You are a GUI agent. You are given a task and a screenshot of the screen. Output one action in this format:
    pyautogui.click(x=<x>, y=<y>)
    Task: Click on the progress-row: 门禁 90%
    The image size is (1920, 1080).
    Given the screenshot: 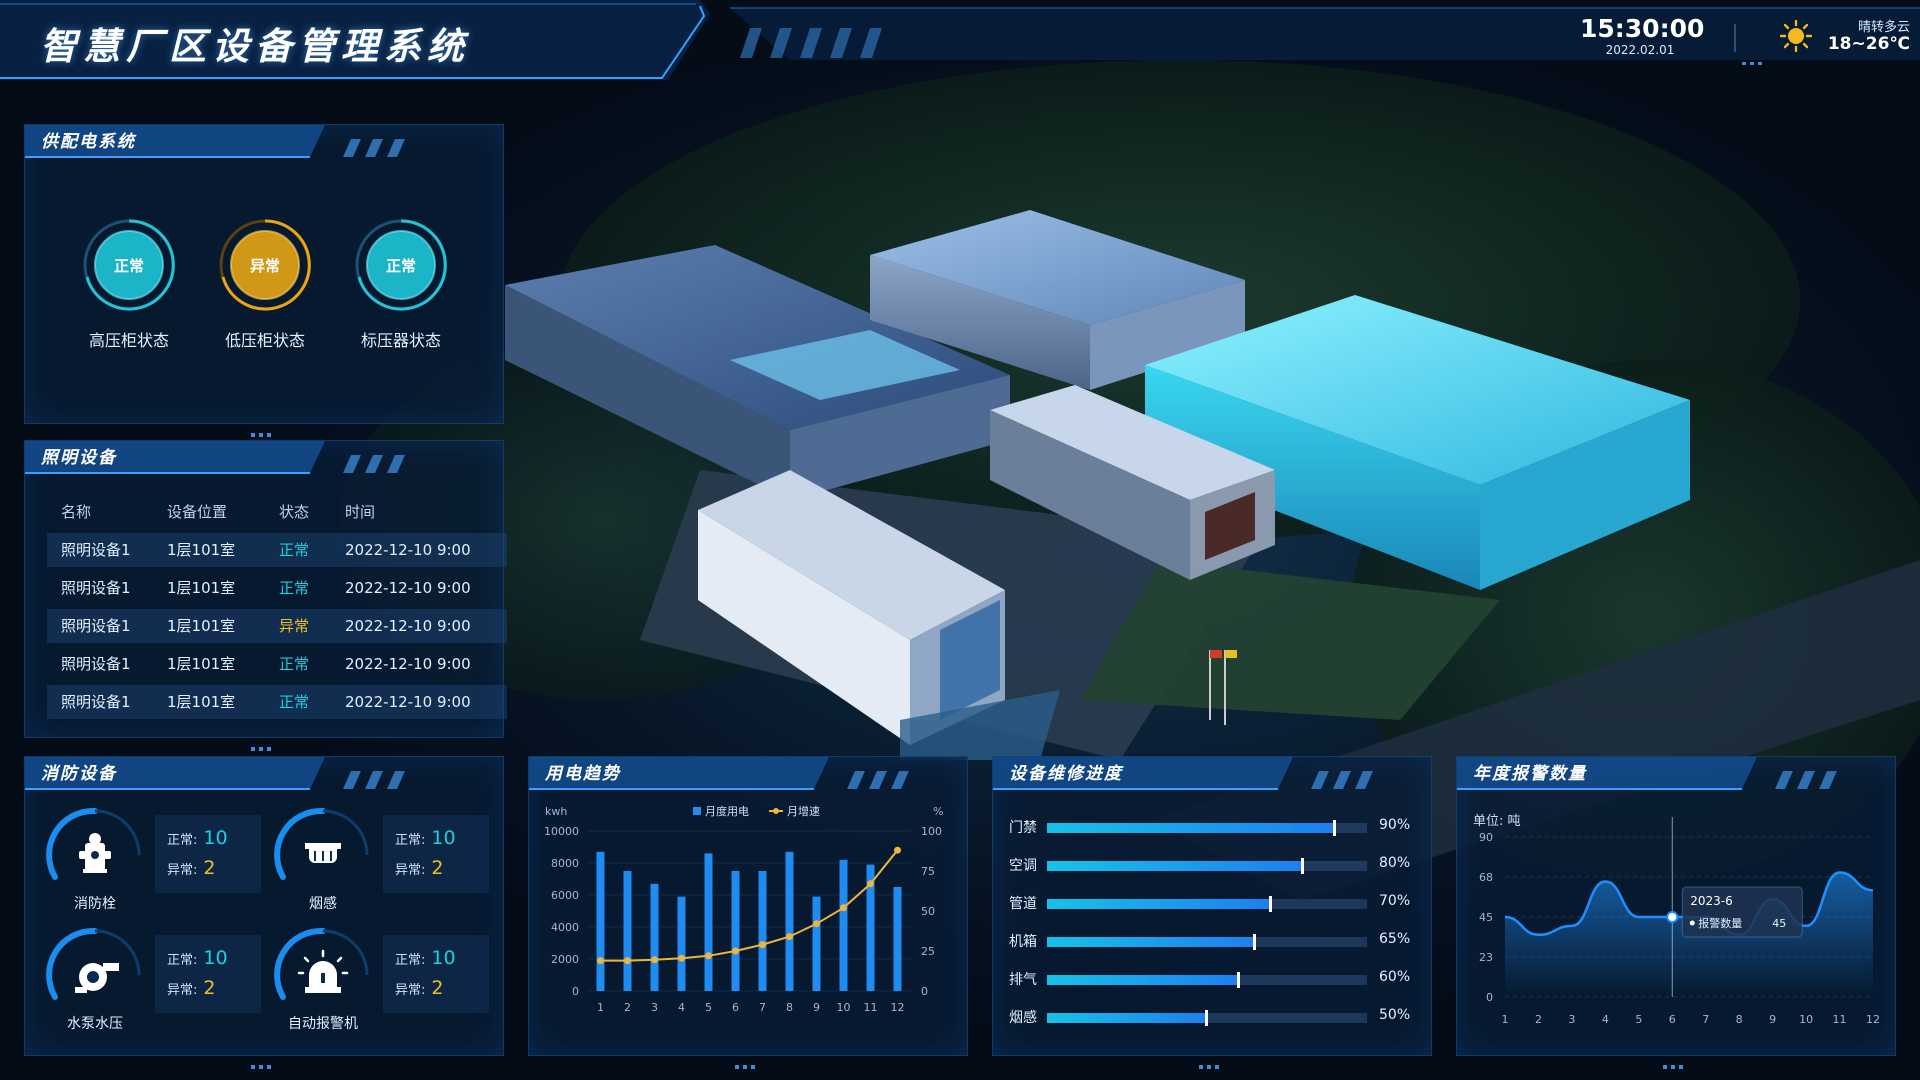 What is the action you would take?
    pyautogui.click(x=1209, y=828)
    